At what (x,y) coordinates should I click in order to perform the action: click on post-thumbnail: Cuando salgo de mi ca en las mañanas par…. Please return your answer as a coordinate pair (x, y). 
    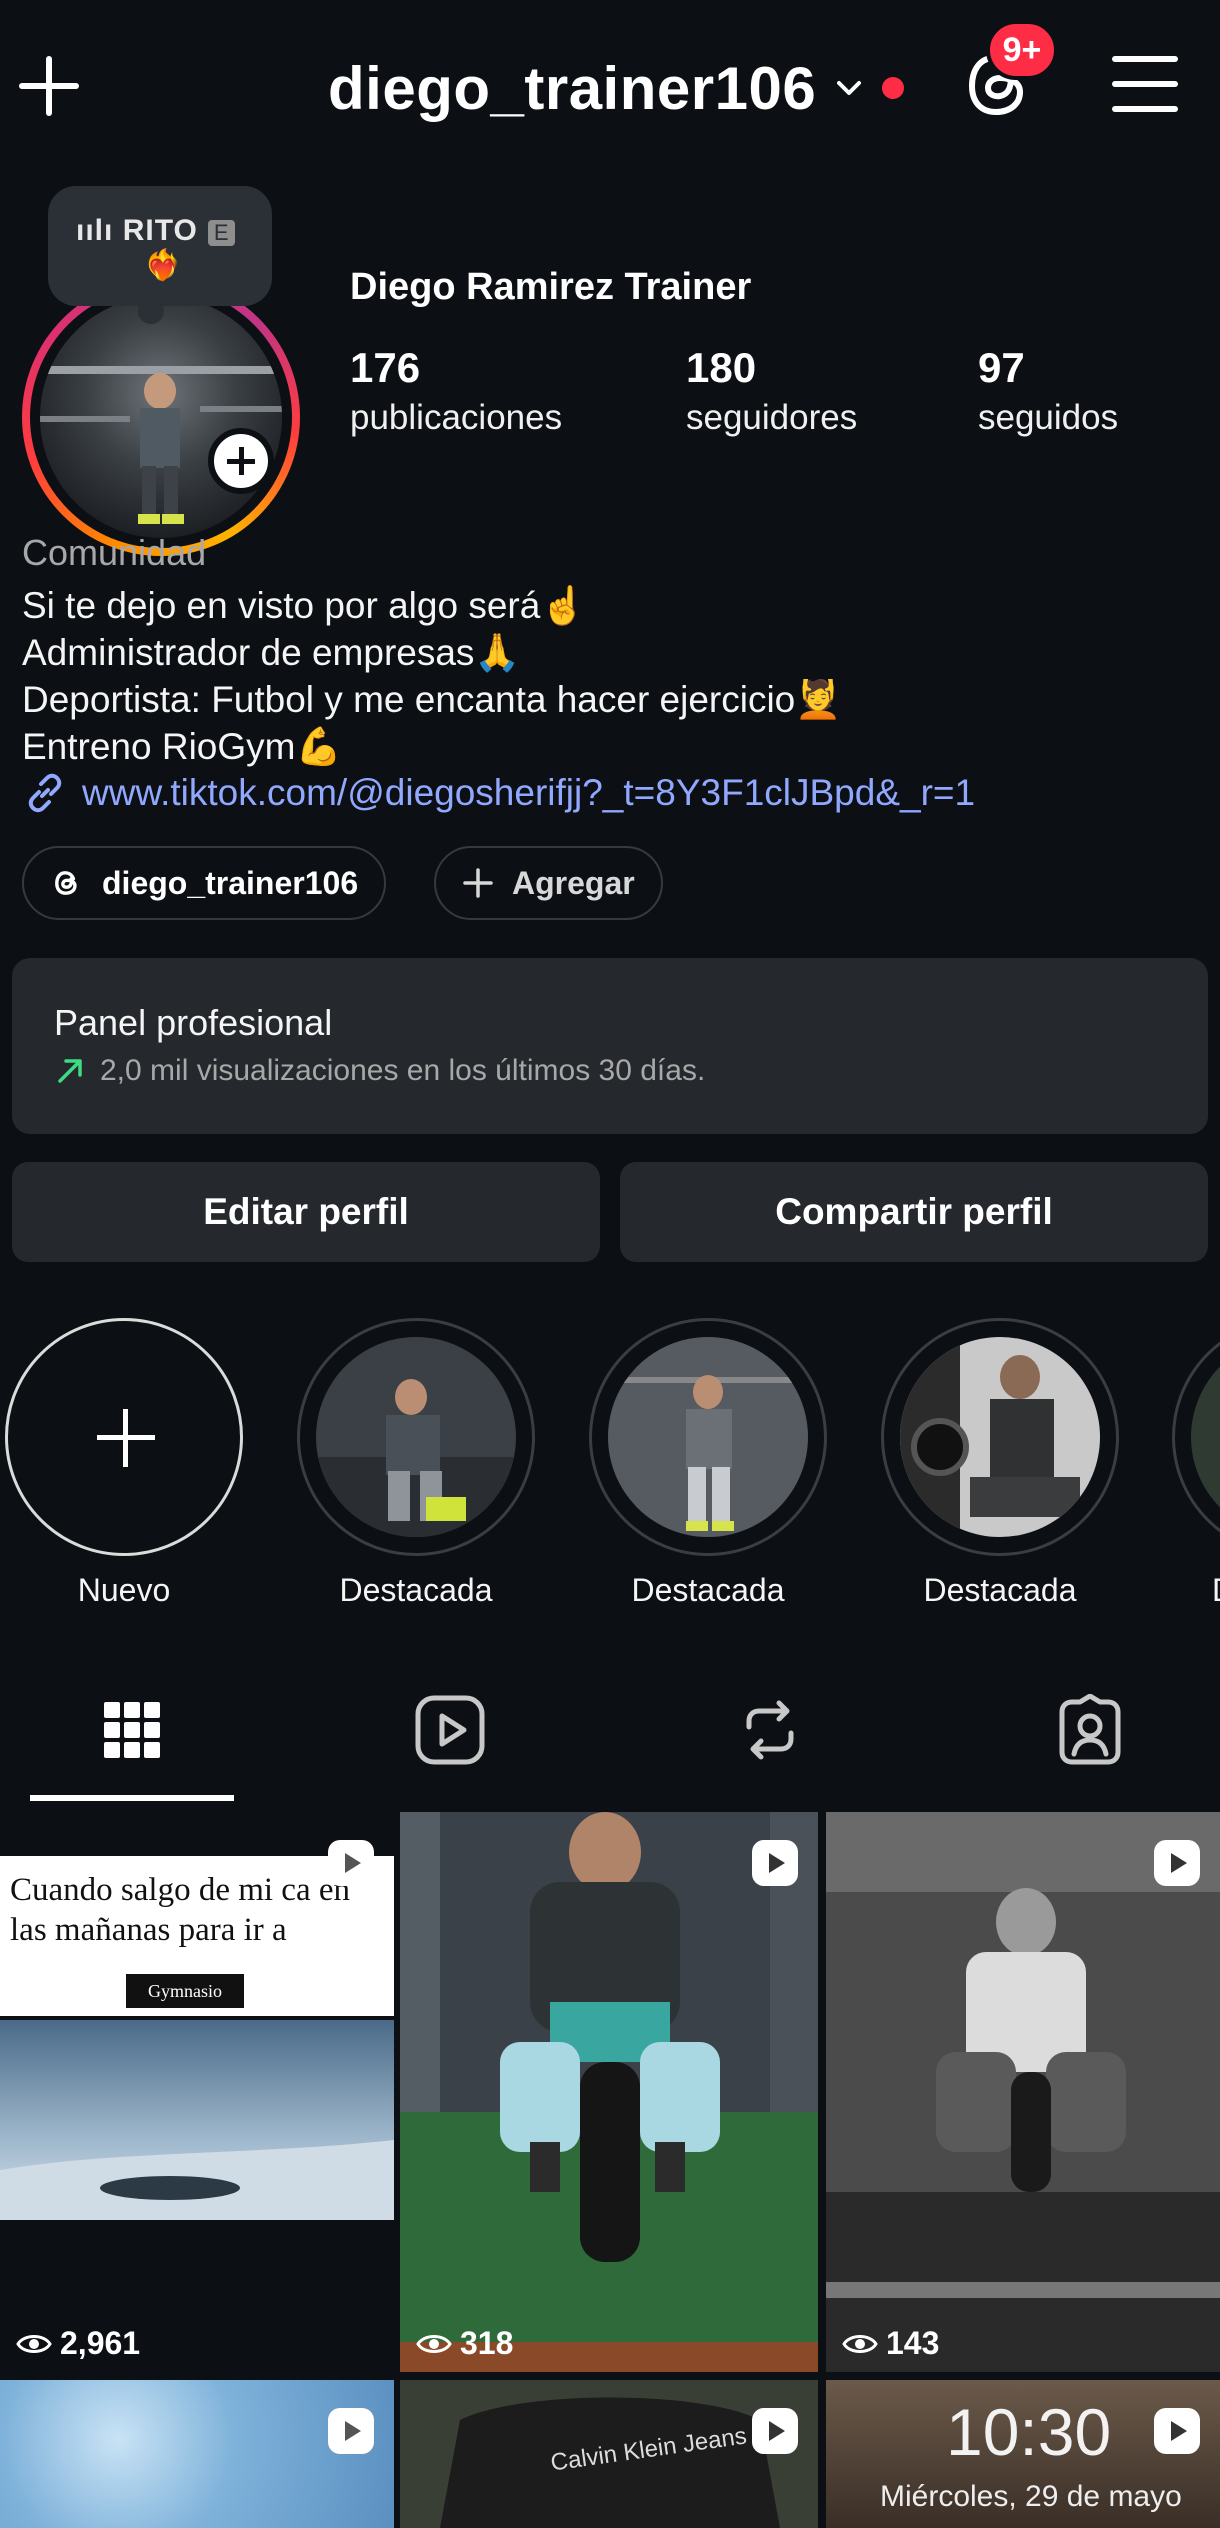
    Looking at the image, I should click on (197, 2092).